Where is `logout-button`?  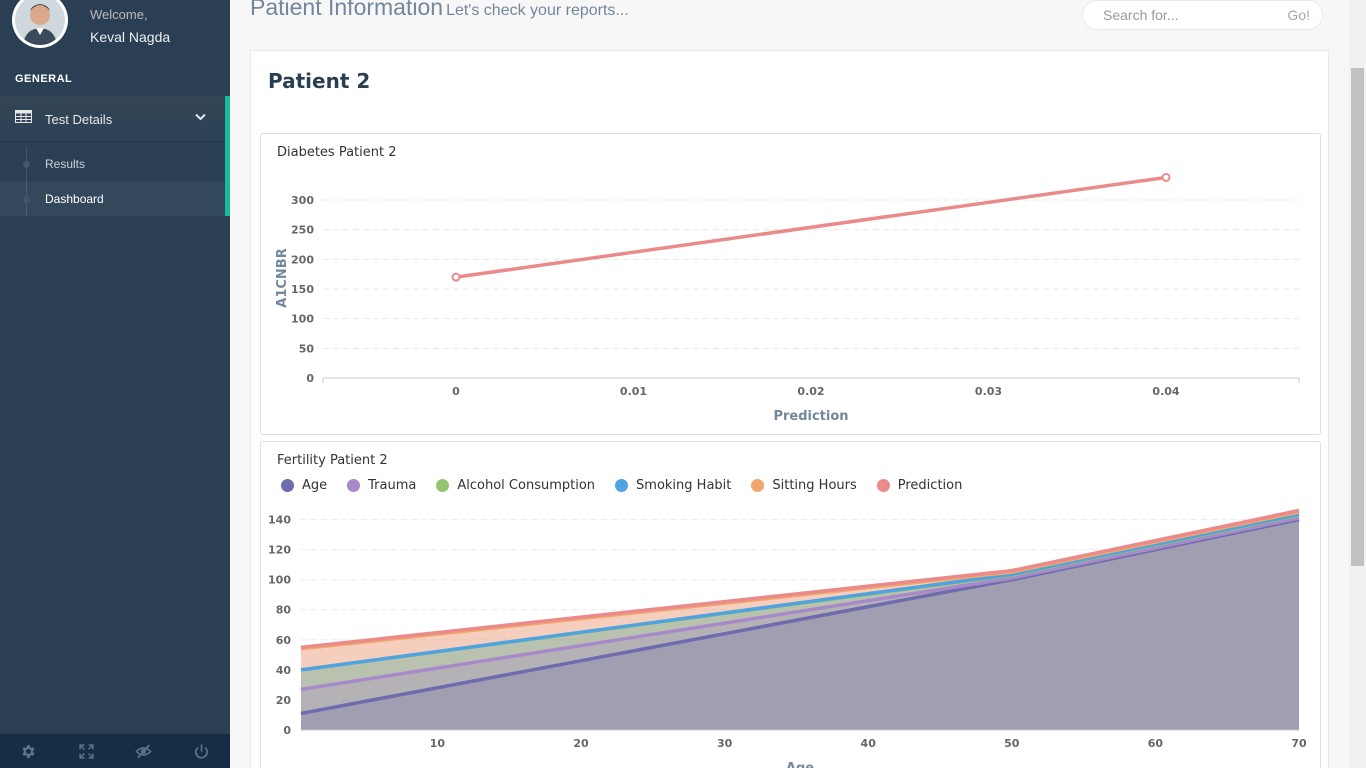 logout-button is located at coordinates (202, 751).